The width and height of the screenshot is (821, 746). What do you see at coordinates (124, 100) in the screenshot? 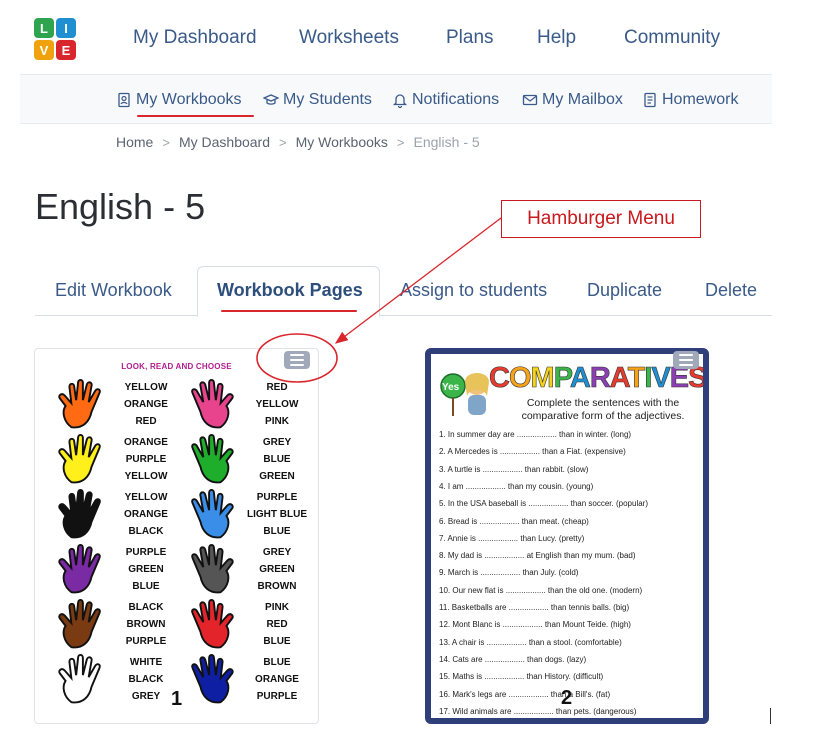
I see `workbook-icon` at bounding box center [124, 100].